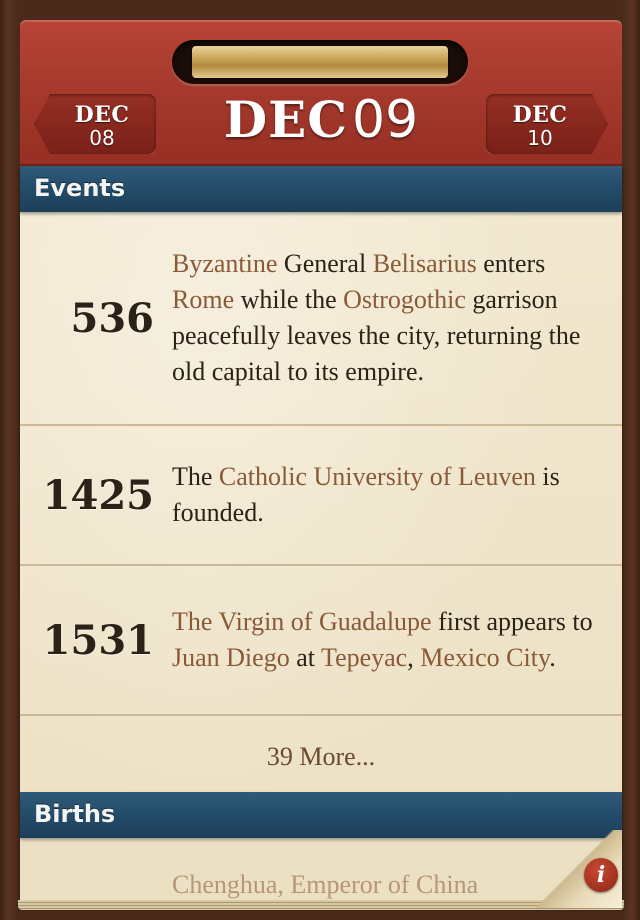 Image resolution: width=640 pixels, height=920 pixels. I want to click on previous-day-number: 08, so click(102, 138).